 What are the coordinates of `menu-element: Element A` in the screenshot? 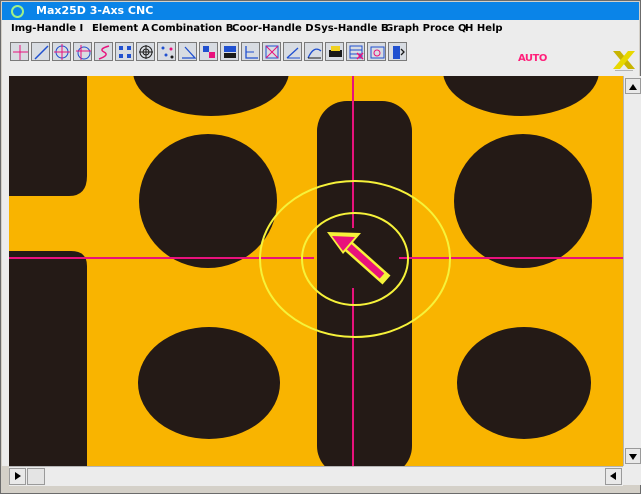 It's located at (120, 29).